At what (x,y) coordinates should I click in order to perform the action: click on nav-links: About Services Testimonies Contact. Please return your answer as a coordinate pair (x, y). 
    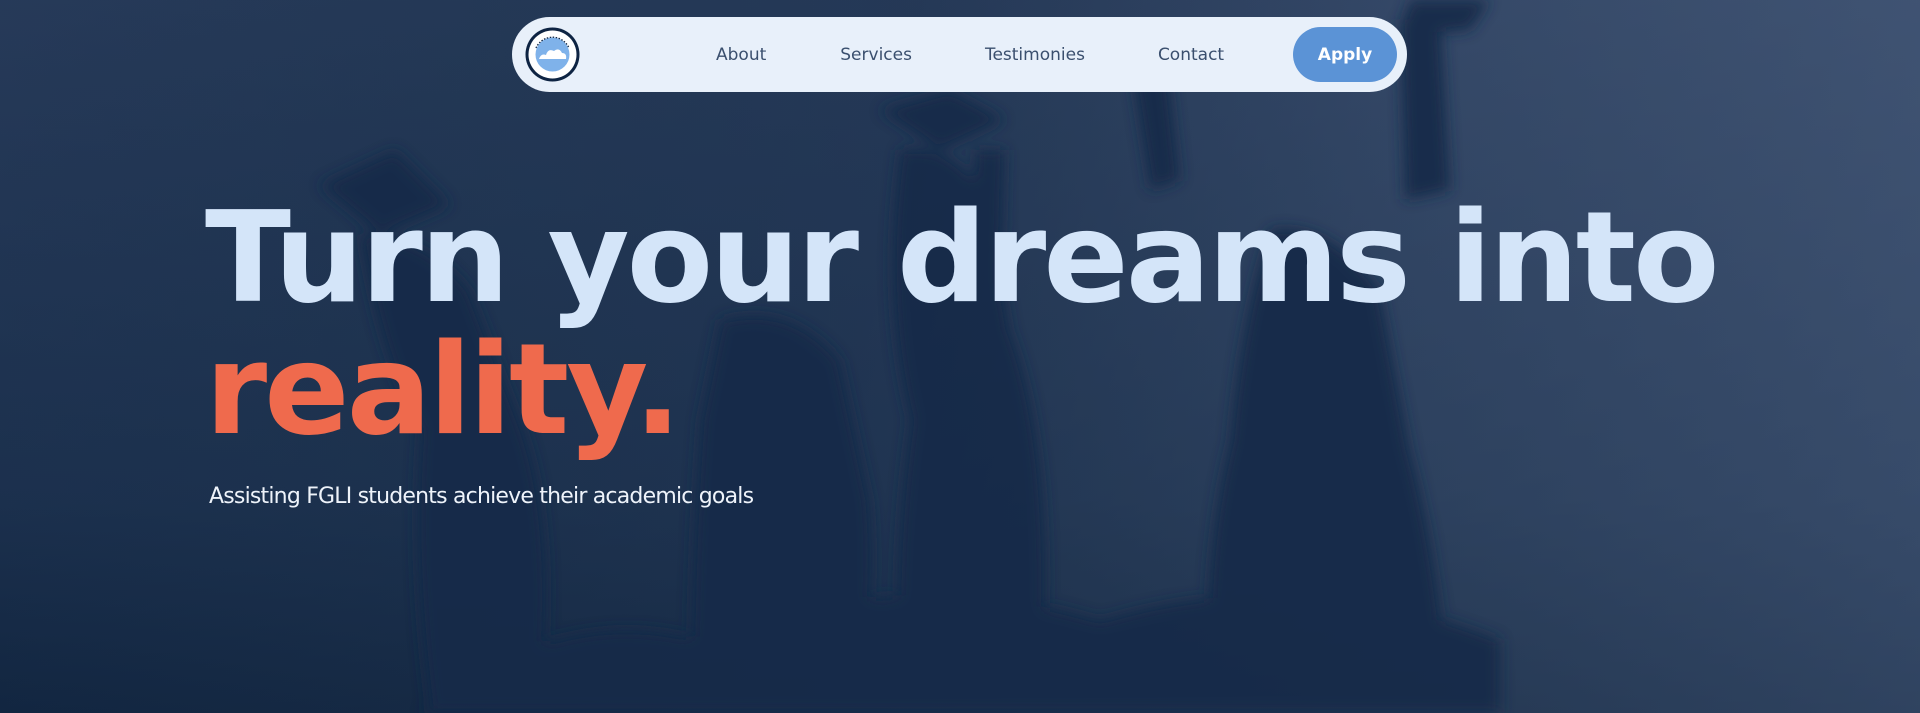
    Looking at the image, I should click on (970, 54).